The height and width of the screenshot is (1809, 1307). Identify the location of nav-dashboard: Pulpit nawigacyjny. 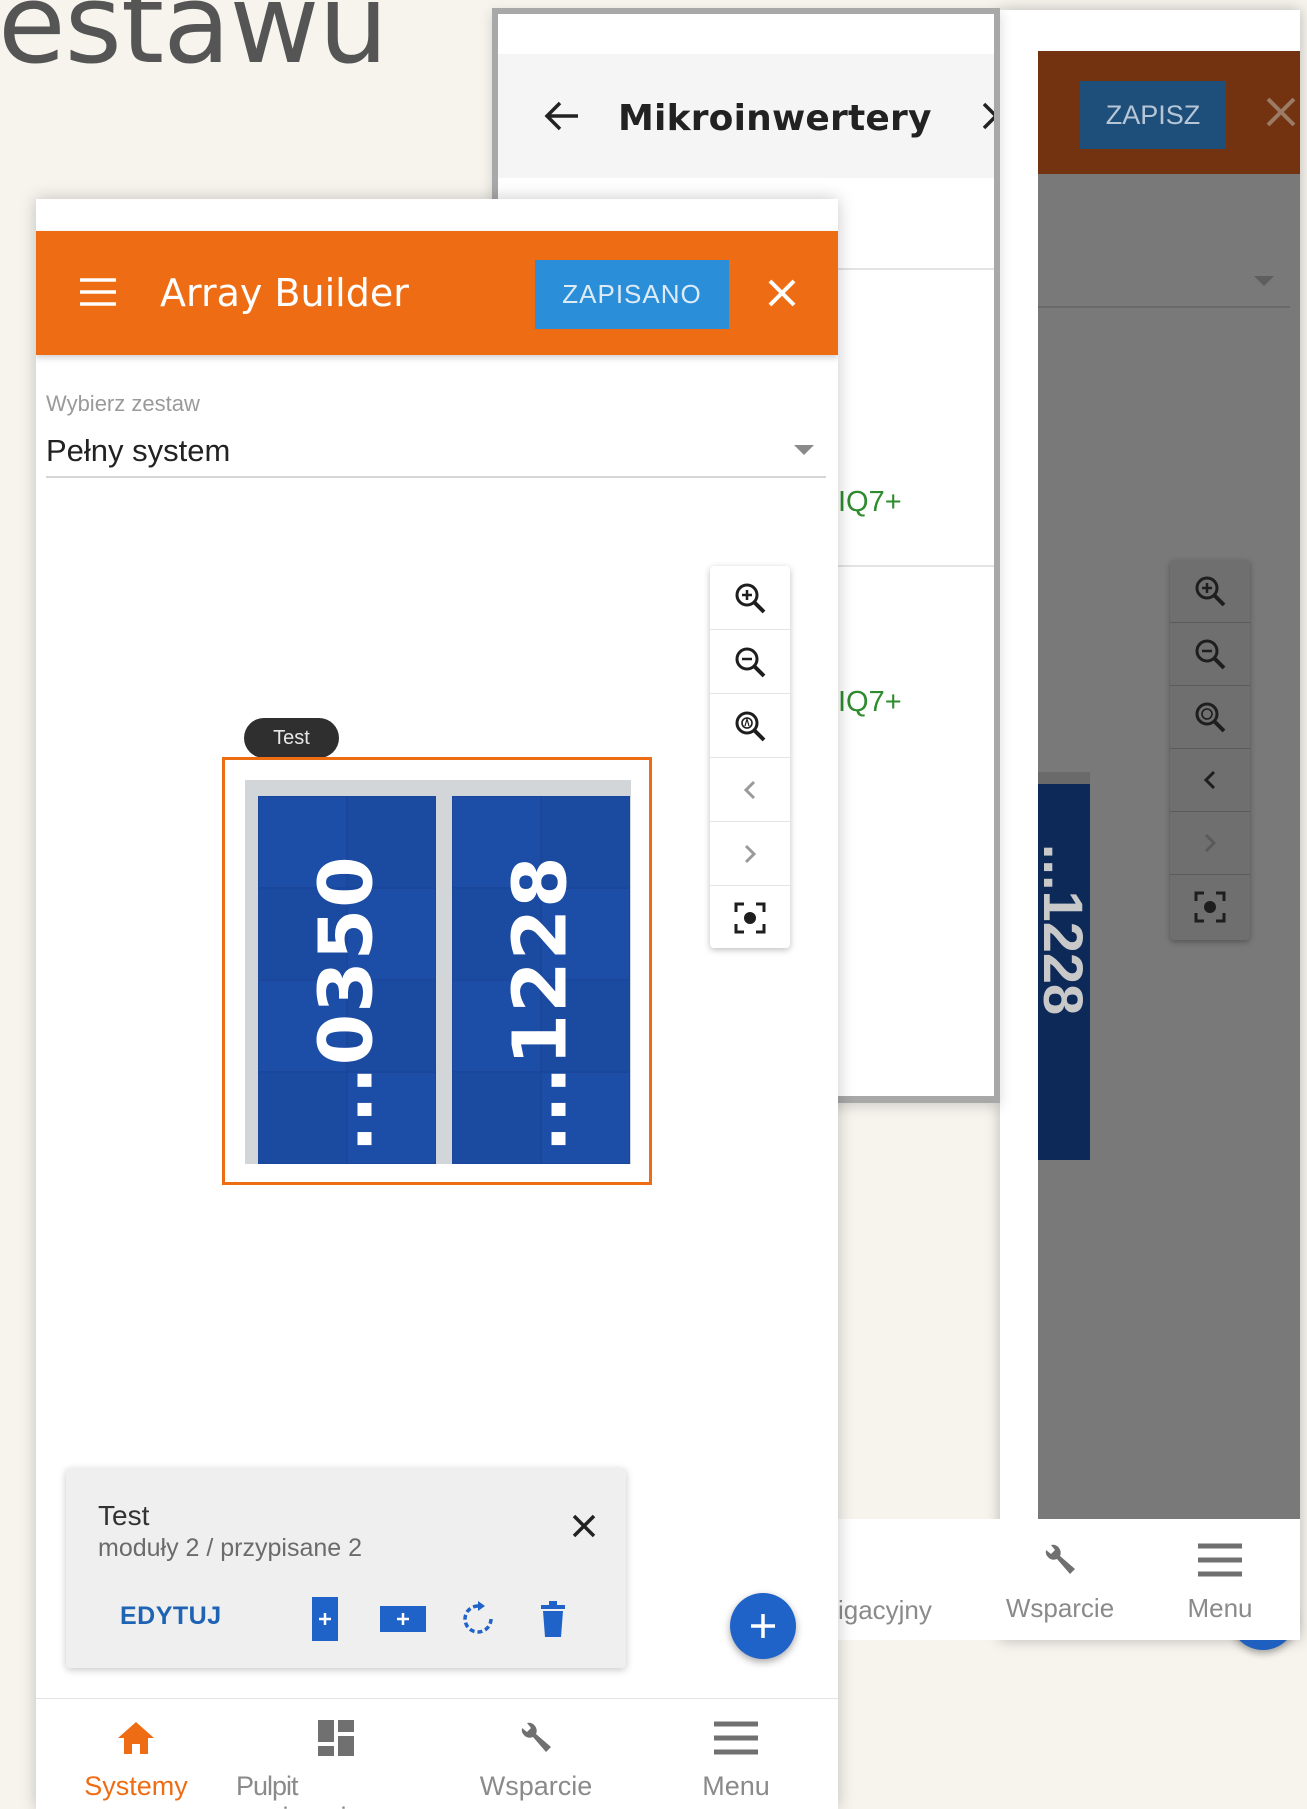
(336, 1761).